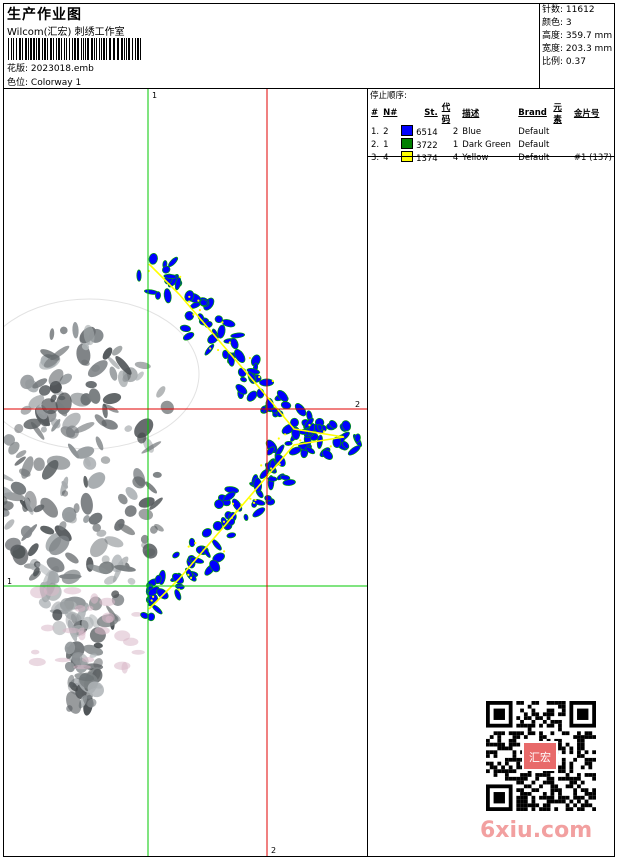  Describe the element at coordinates (455, 131) in the screenshot. I see `stop-code: 2` at that location.